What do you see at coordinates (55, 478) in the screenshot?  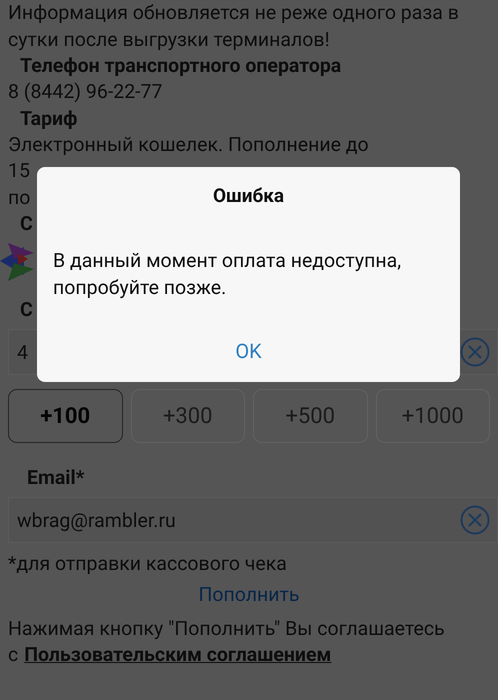 I see `email-label: Email*` at bounding box center [55, 478].